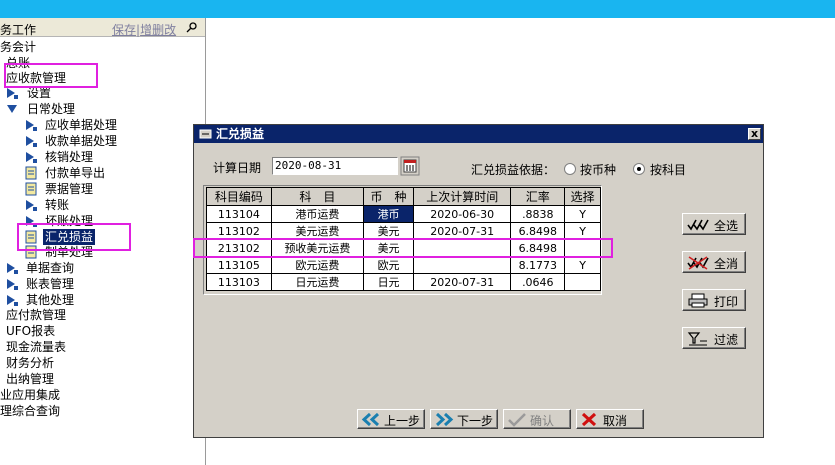 Image resolution: width=835 pixels, height=465 pixels. Describe the element at coordinates (192, 27) in the screenshot. I see `pin-icon` at that location.